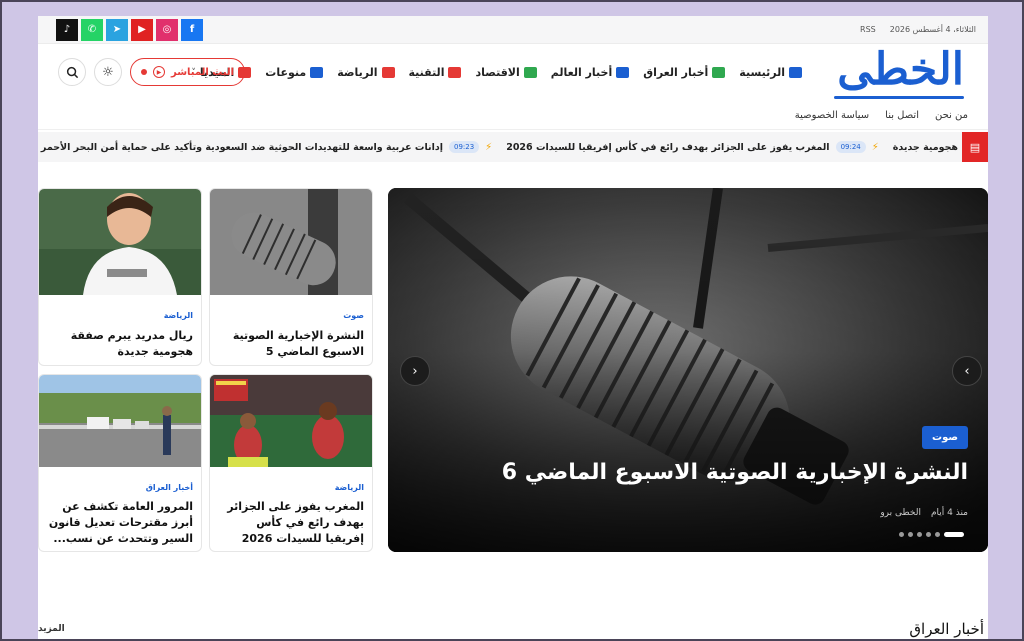  Describe the element at coordinates (931, 534) in the screenshot. I see `slider-dots` at that location.